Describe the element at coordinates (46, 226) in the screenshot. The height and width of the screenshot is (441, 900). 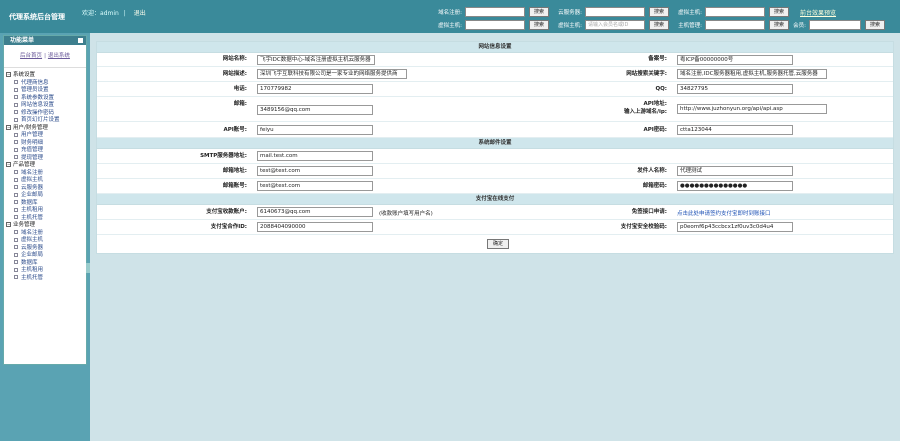
I see `menu-group: − 业务管理` at that location.